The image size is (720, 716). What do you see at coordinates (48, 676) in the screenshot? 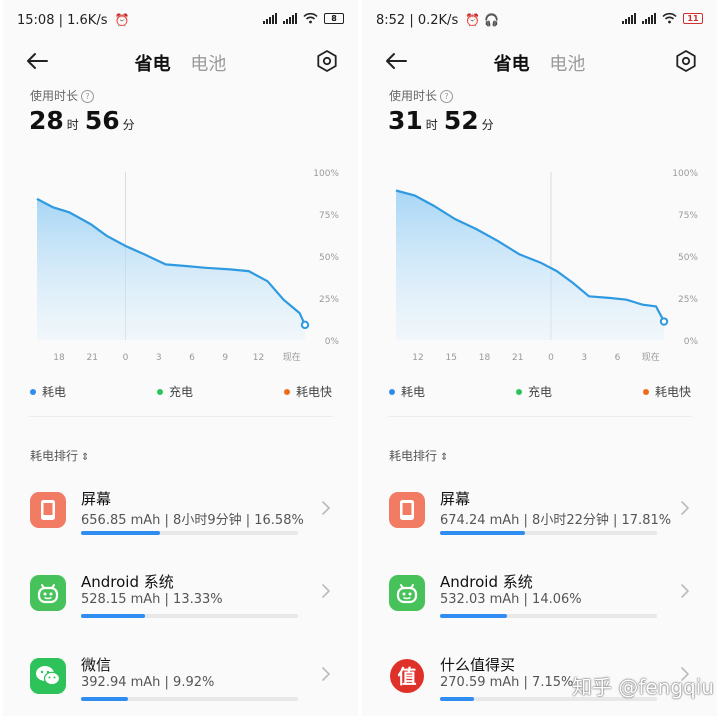
I see `wechat-icon` at bounding box center [48, 676].